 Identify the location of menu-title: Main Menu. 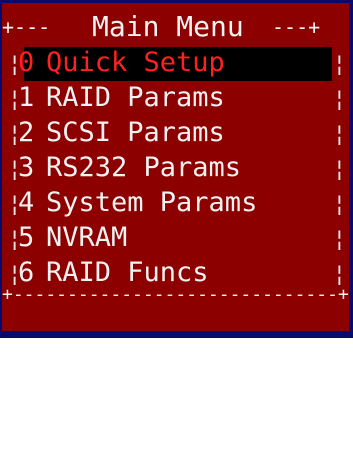
(168, 26).